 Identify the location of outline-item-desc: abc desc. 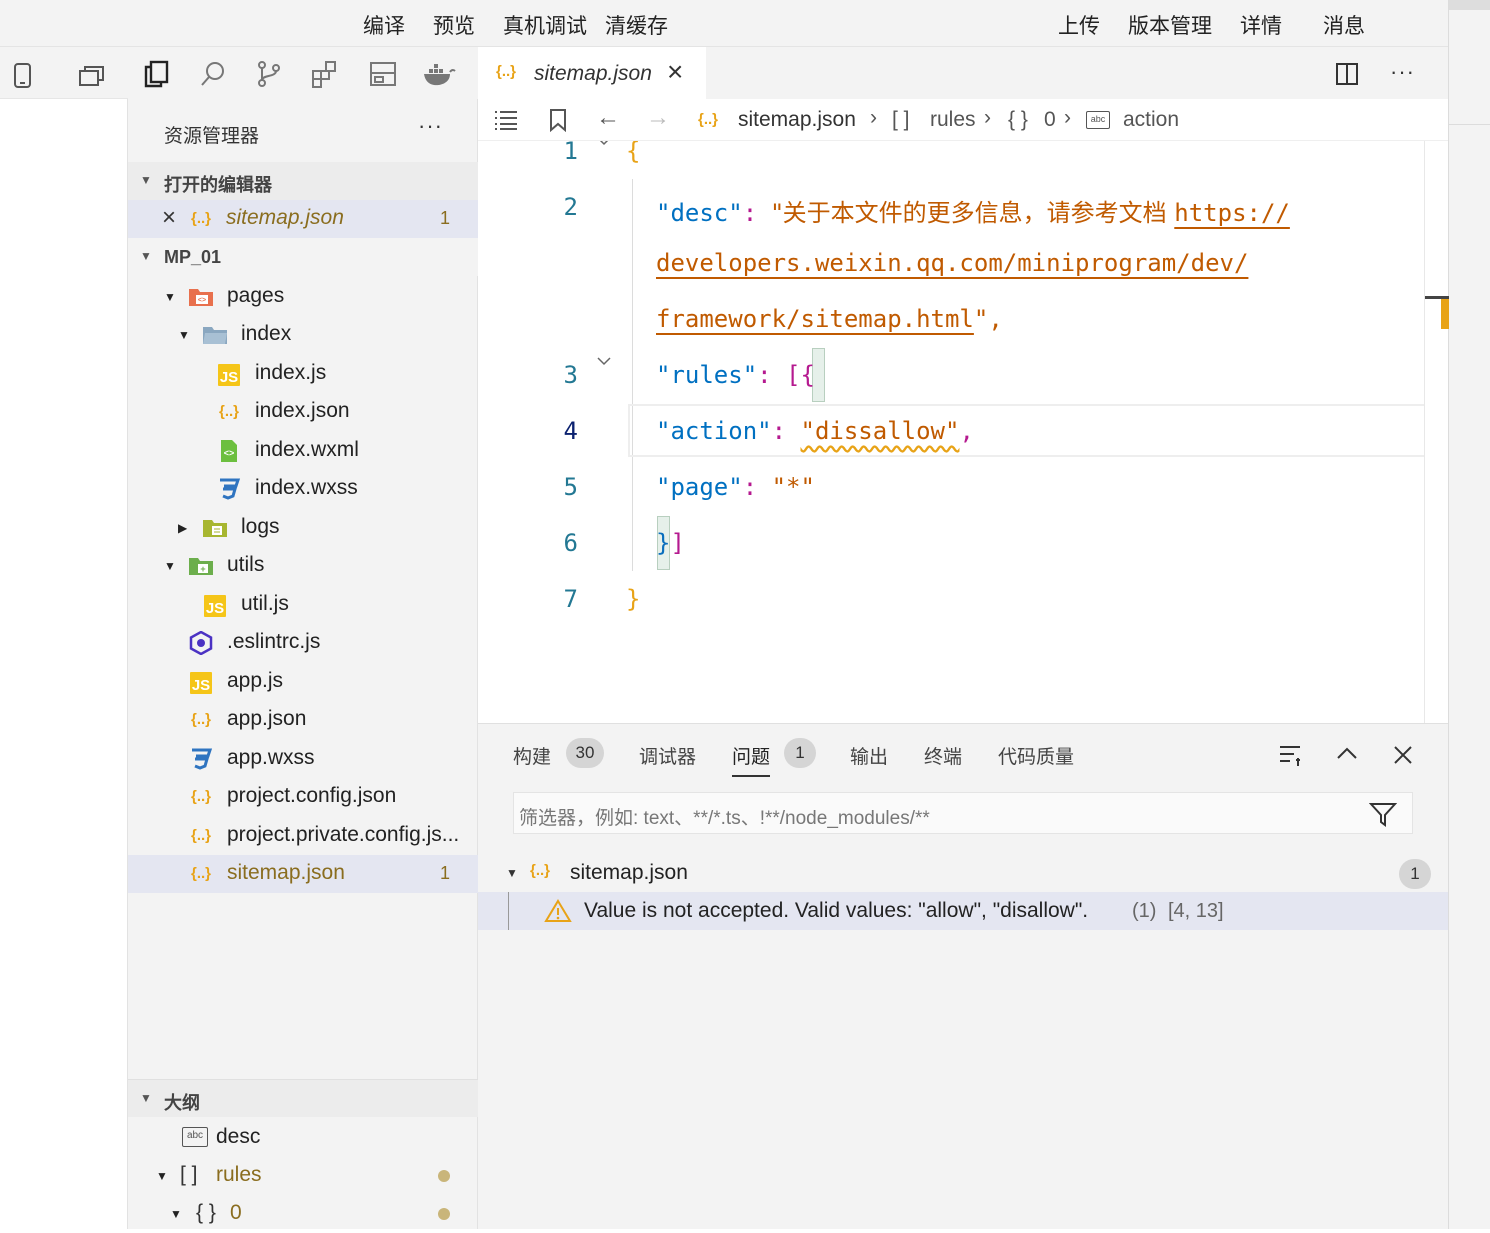
(303, 1138).